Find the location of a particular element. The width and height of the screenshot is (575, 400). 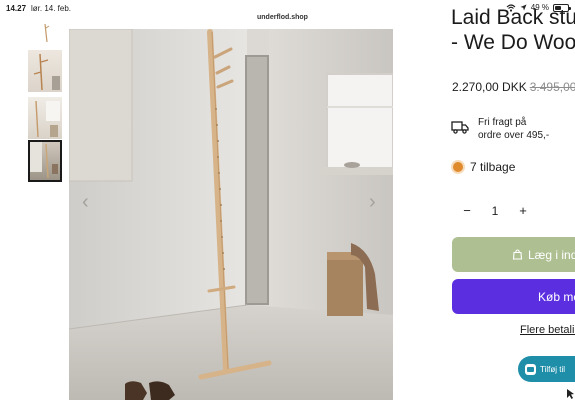

add-to-cart-label: Læg i ind is located at coordinates (551, 254).